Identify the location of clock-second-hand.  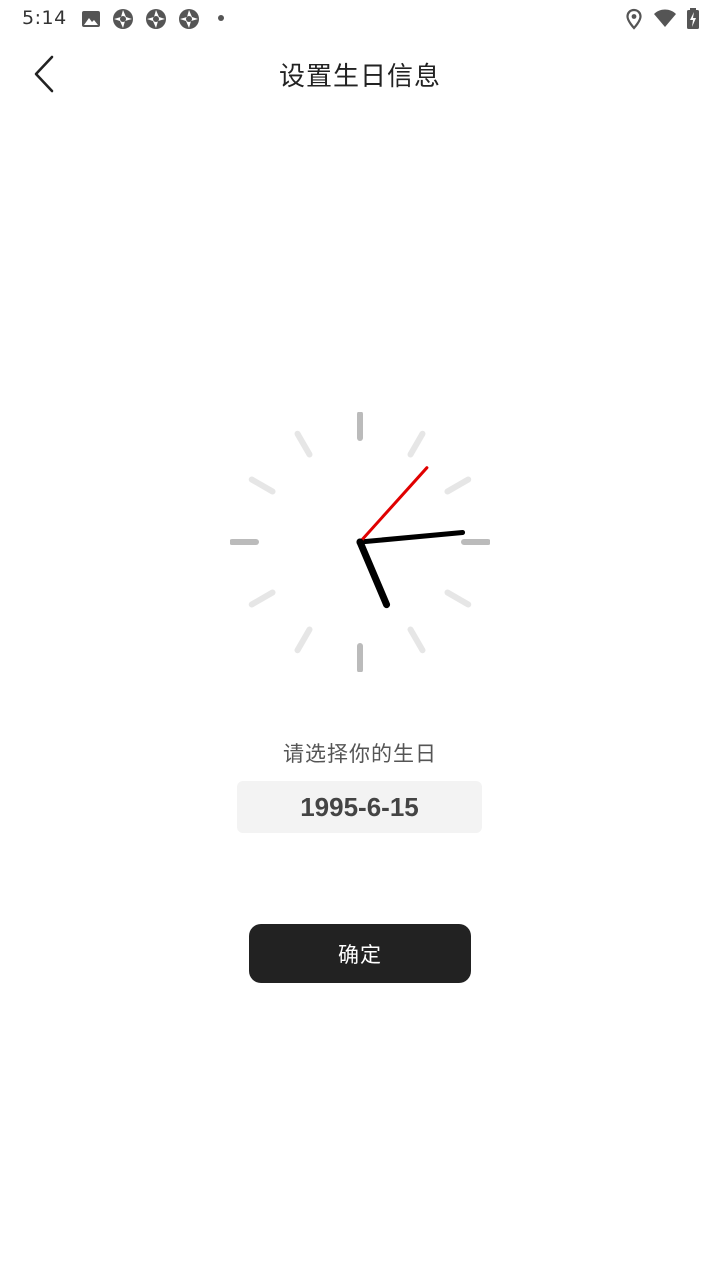
(393, 505).